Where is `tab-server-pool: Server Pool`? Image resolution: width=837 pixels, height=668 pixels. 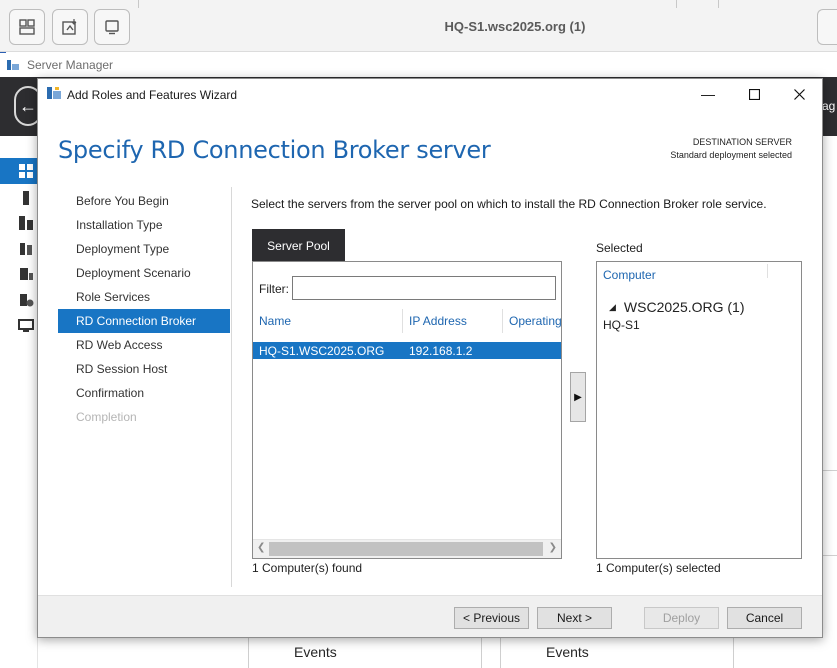 tab-server-pool: Server Pool is located at coordinates (298, 245).